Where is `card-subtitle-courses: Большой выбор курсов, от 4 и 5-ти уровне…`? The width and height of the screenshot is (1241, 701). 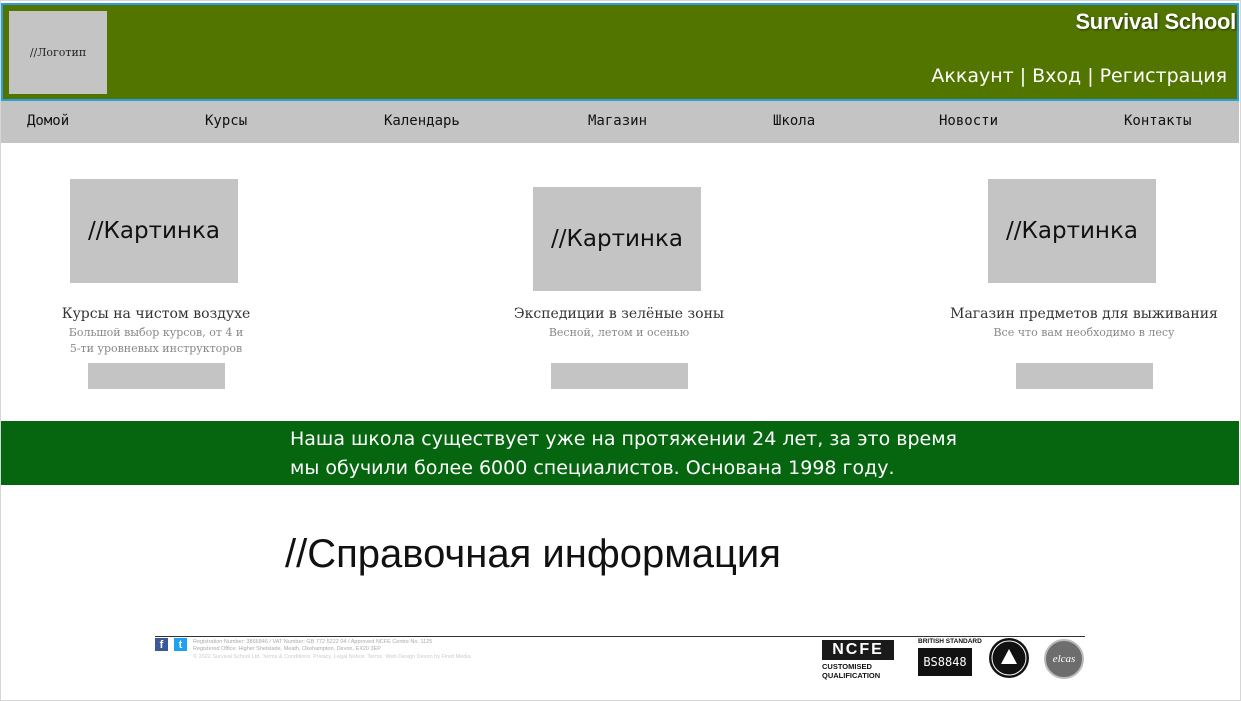 card-subtitle-courses: Большой выбор курсов, от 4 и 5-ти уровне… is located at coordinates (158, 341).